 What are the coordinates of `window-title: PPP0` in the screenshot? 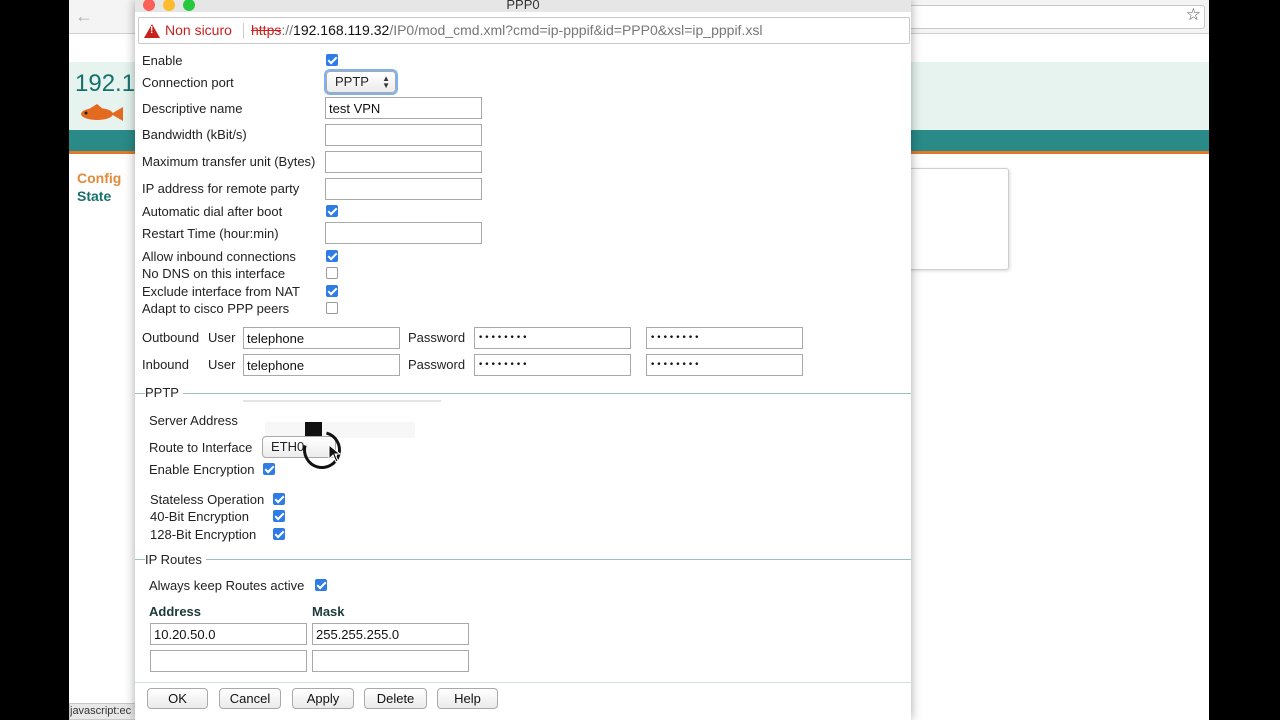 It's located at (523, 6).